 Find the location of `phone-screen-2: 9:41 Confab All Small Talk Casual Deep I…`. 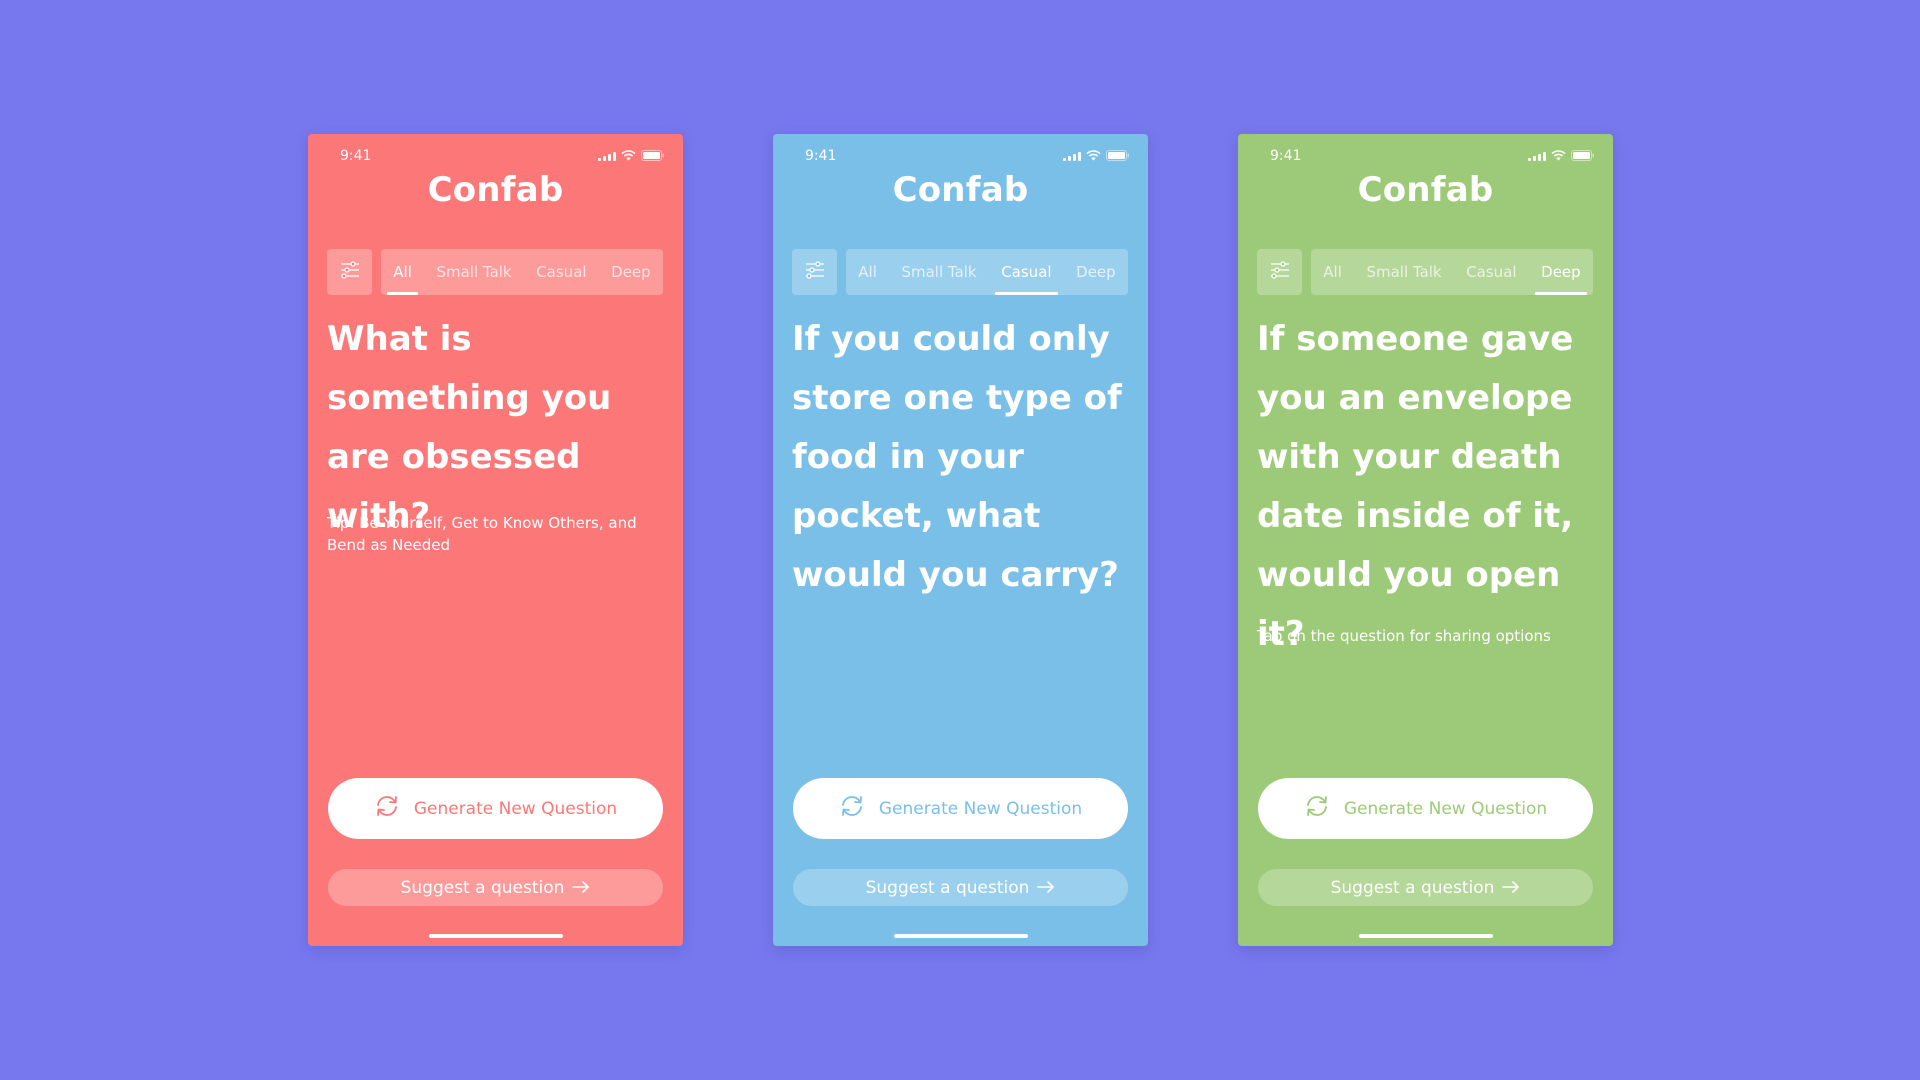

phone-screen-2: 9:41 Confab All Small Talk Casual Deep I… is located at coordinates (960, 540).